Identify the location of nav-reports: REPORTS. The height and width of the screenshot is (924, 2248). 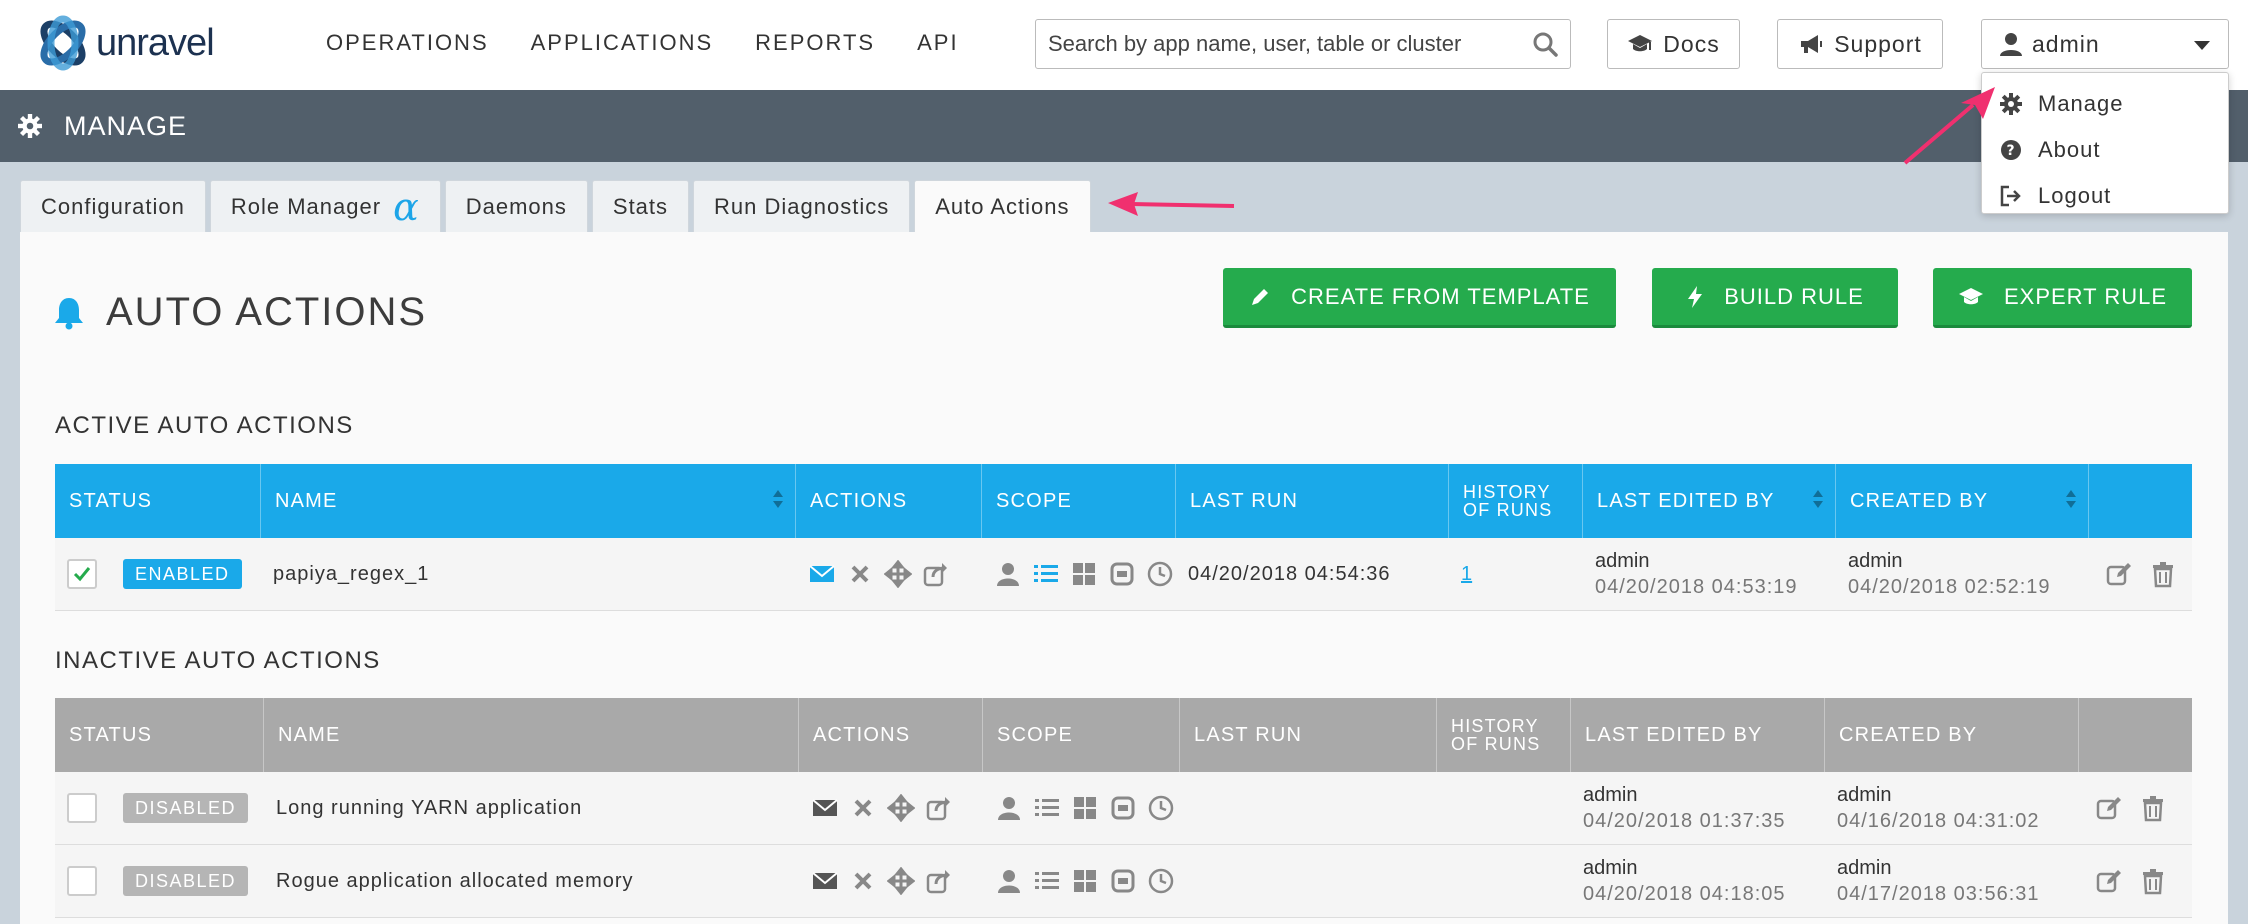
(815, 43).